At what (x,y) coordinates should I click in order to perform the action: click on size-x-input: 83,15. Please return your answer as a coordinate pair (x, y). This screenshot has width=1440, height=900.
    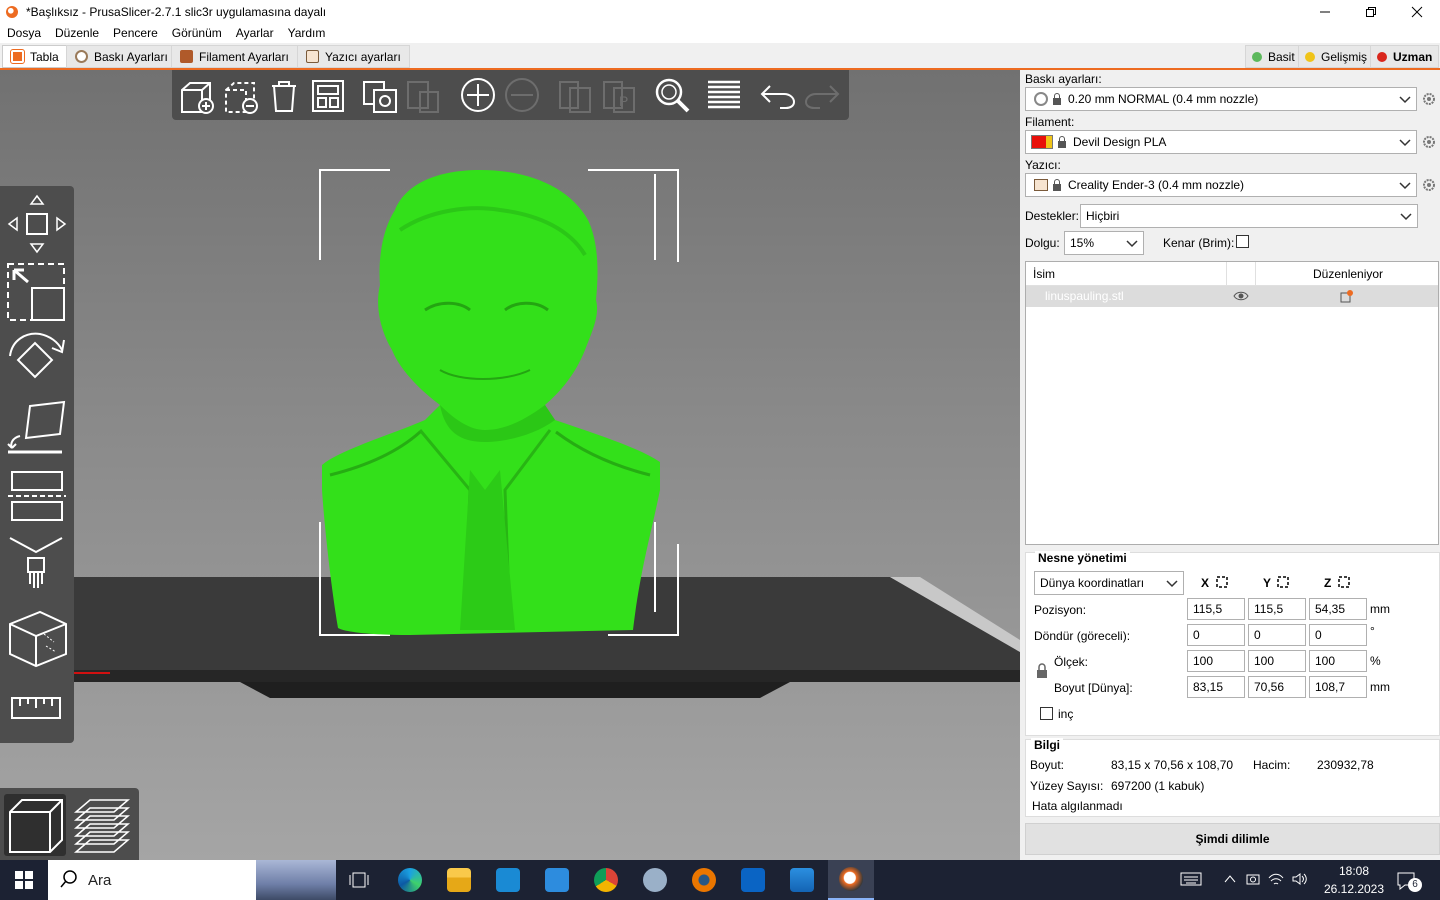
    Looking at the image, I should click on (1216, 687).